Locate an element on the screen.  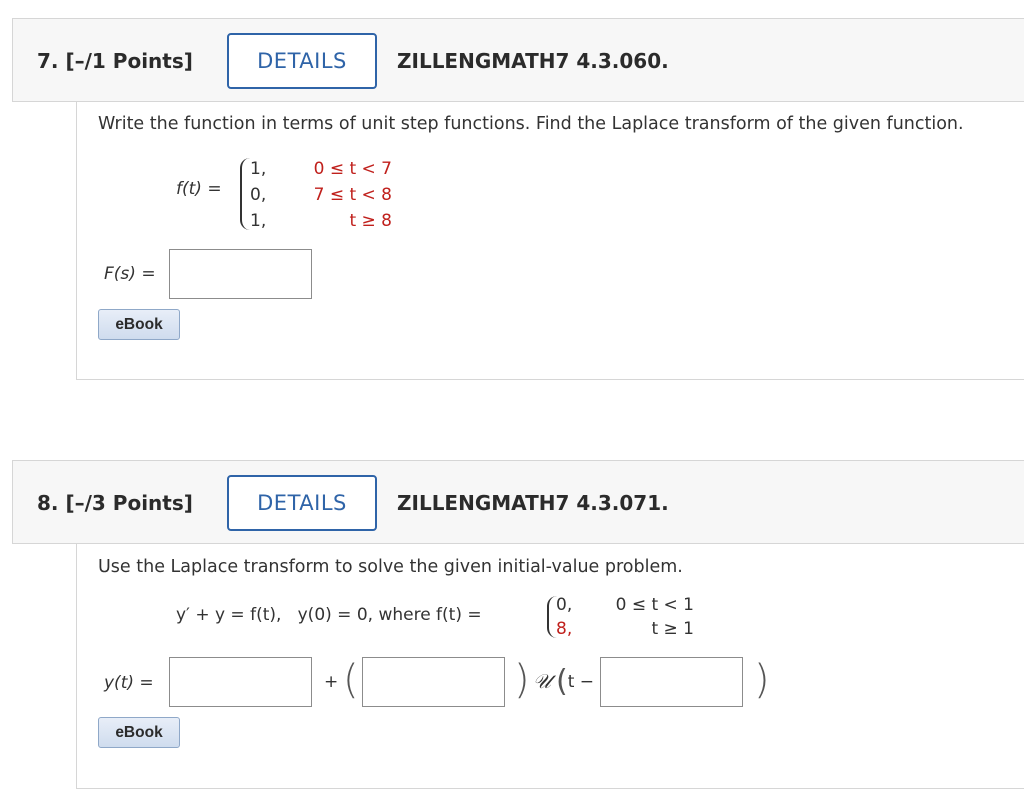
q7-answer-label: F(s) = is located at coordinates (130, 274).